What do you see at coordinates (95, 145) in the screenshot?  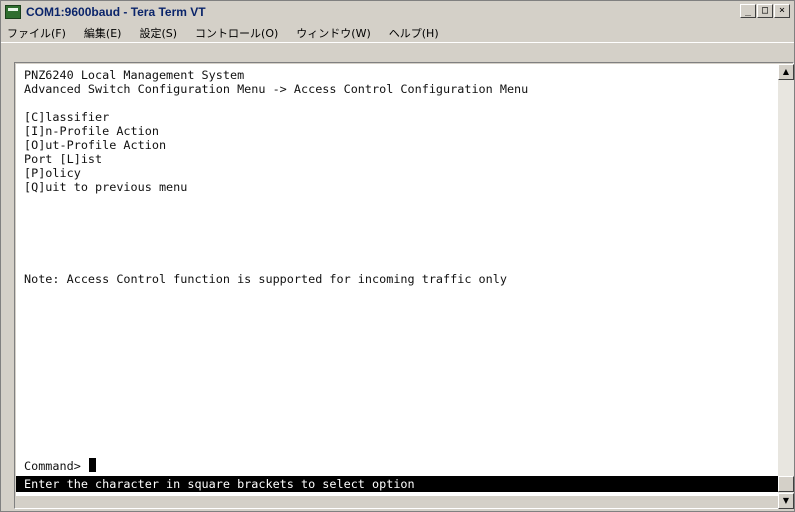 I see `menu-option-out-profile-action: [O]ut-Profile Action` at bounding box center [95, 145].